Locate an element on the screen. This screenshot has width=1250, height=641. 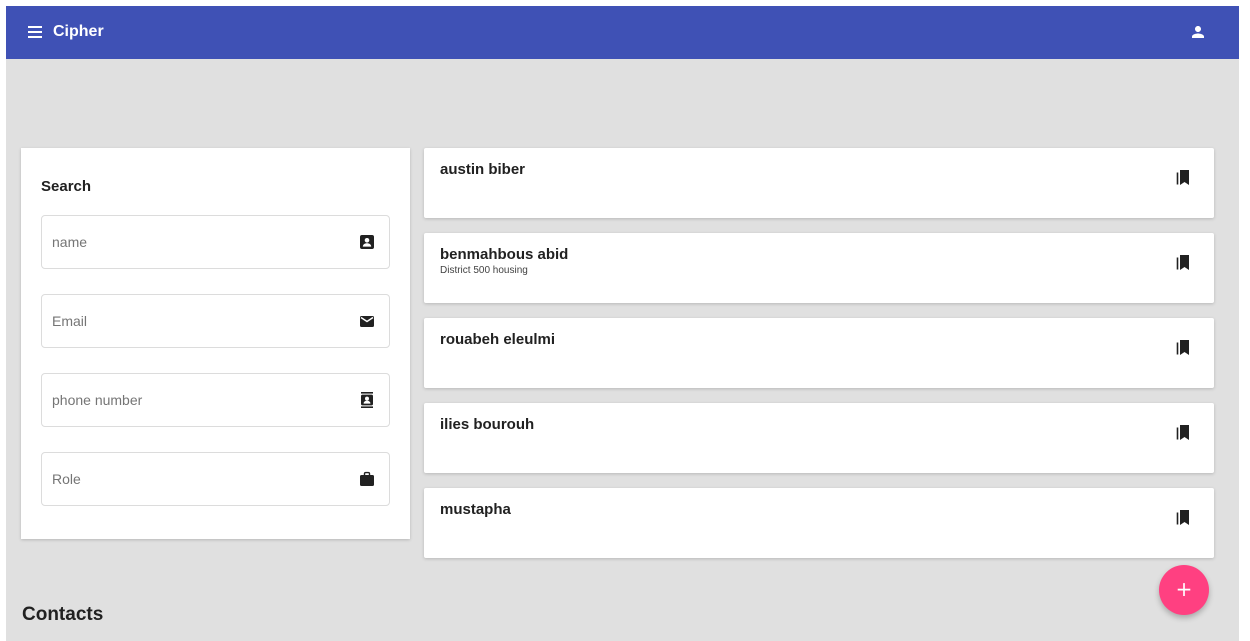
app-title: Cipher is located at coordinates (78, 31).